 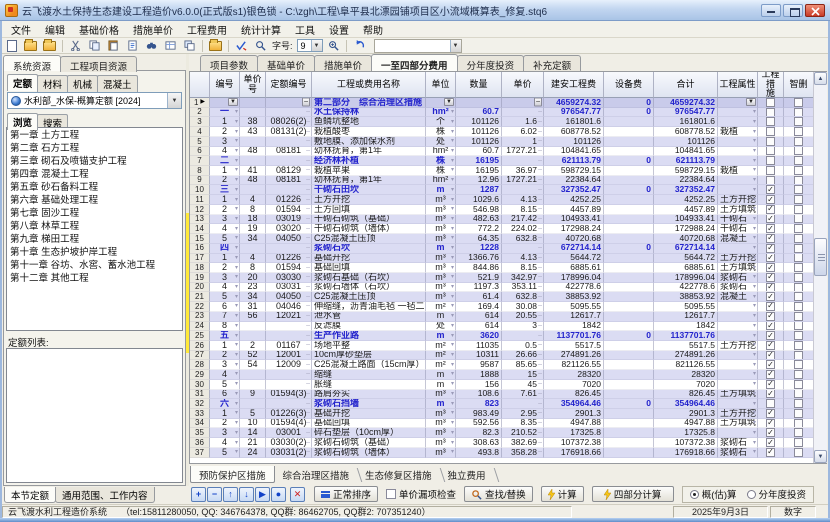 What do you see at coordinates (738, 443) in the screenshot?
I see `grid-cell-col11: 浆砌石 ▾` at bounding box center [738, 443].